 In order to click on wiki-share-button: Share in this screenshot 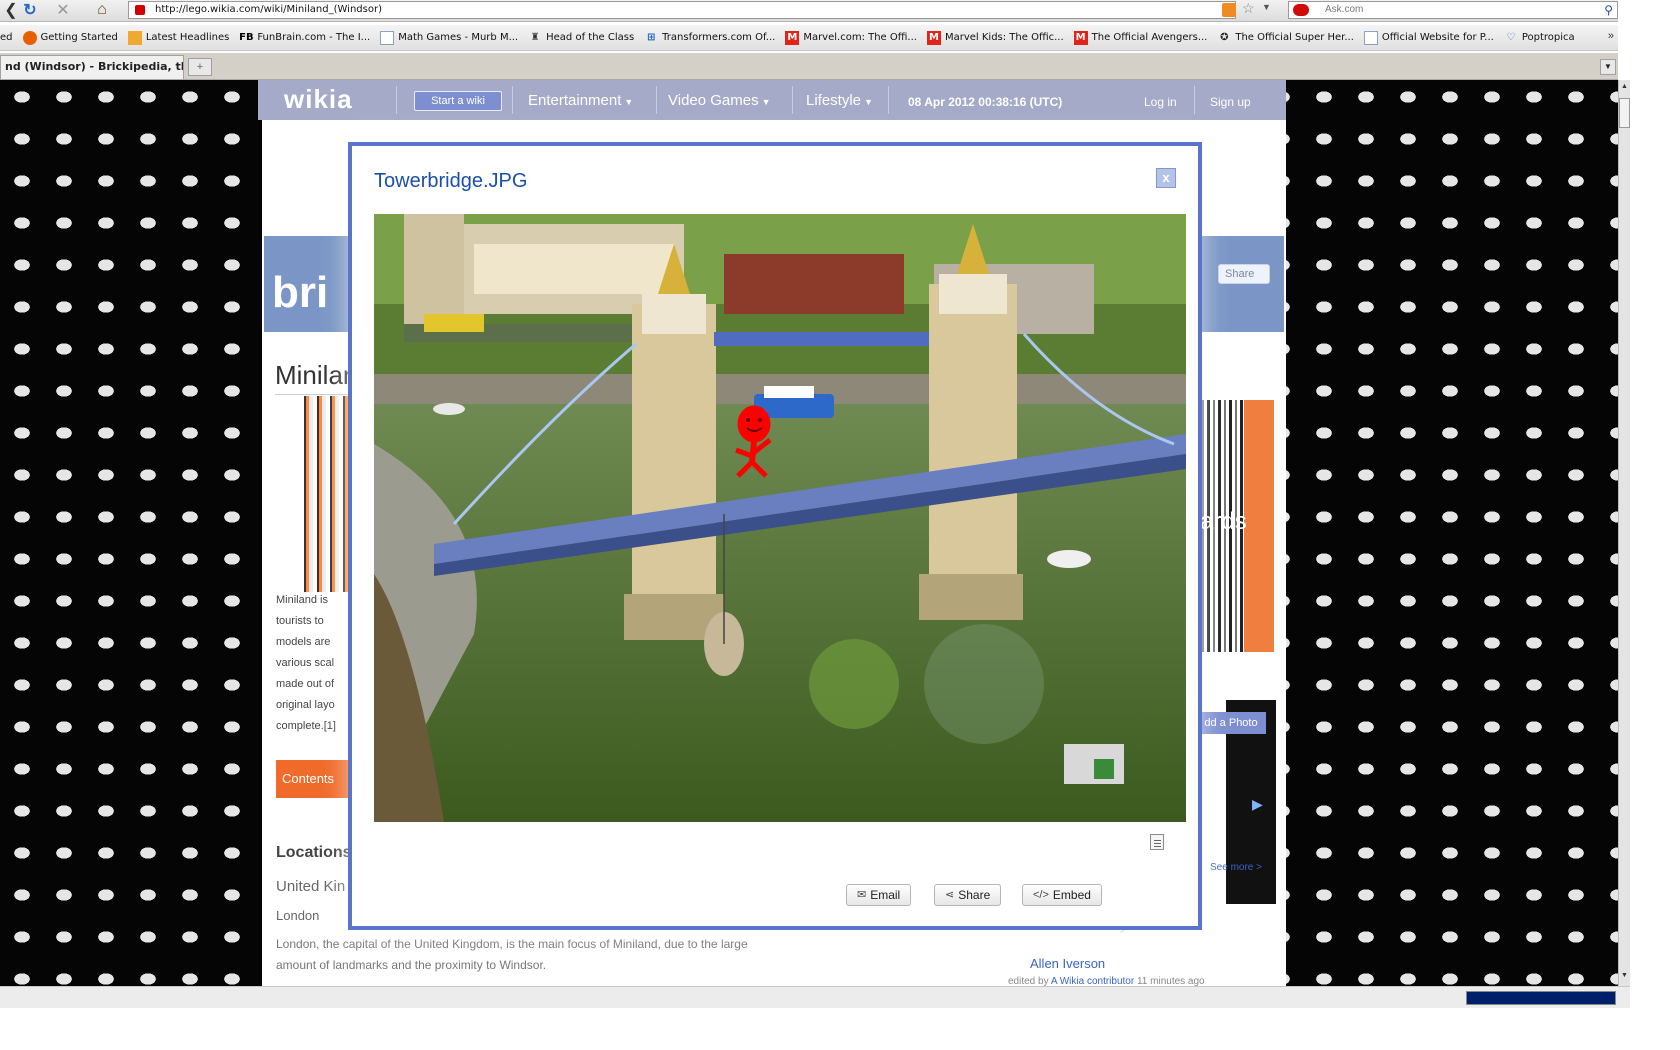, I will do `click(1244, 274)`.